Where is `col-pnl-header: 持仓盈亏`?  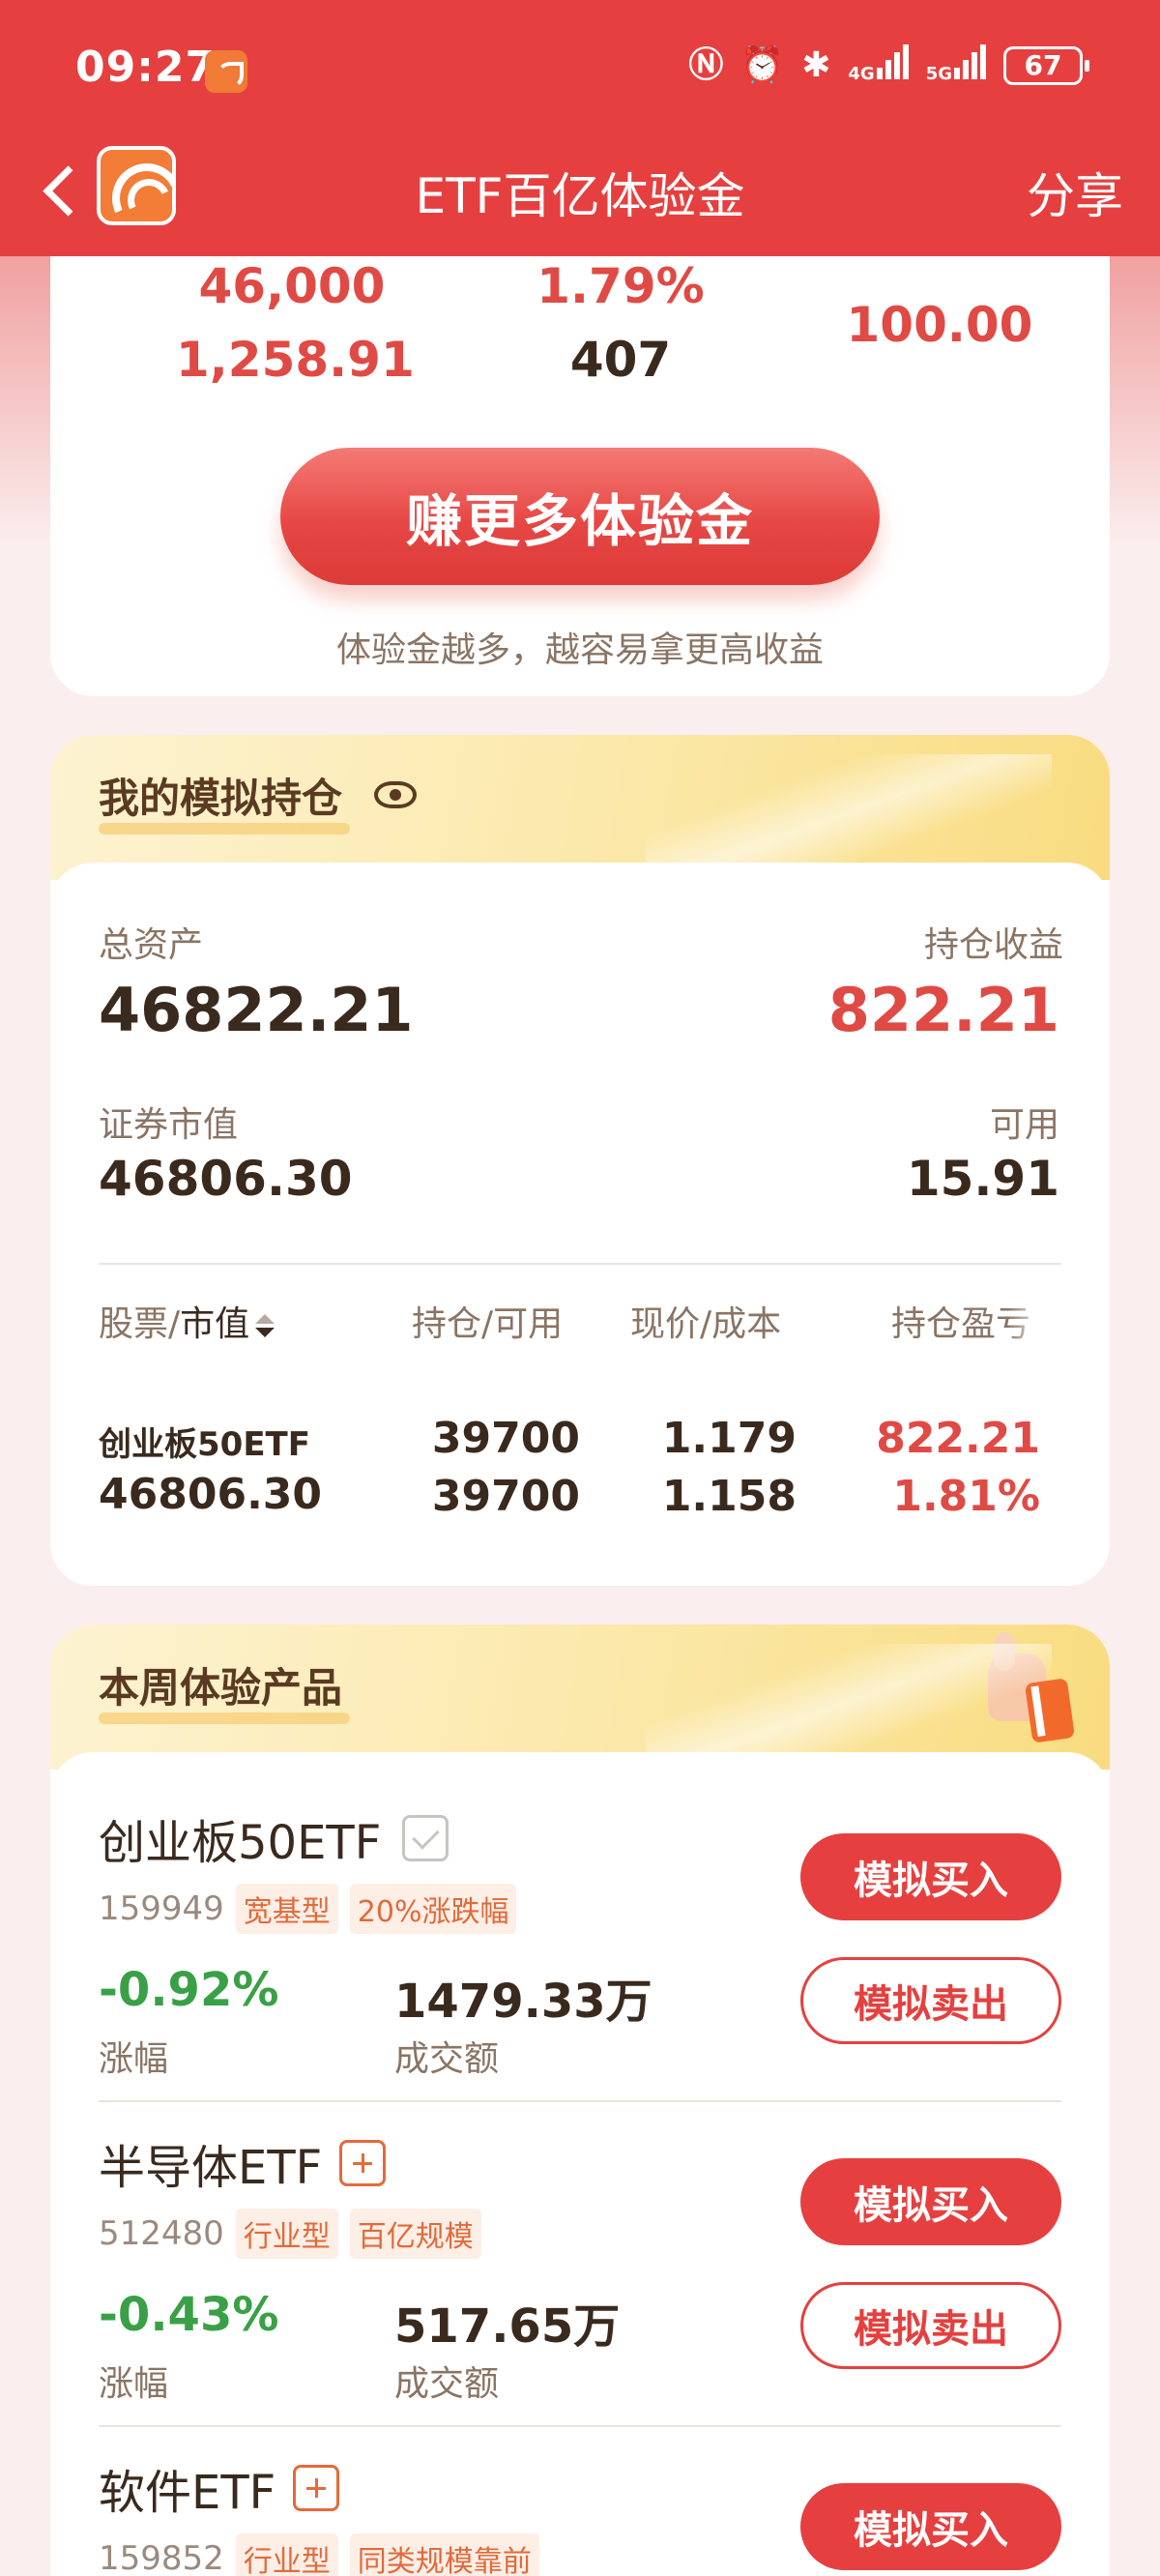 col-pnl-header: 持仓盈亏 is located at coordinates (961, 1324).